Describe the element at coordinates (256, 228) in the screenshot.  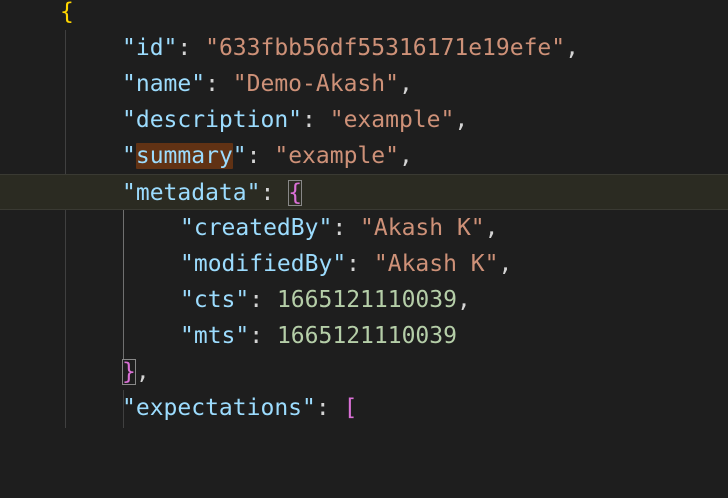
I see `json-key: "createdBy"` at that location.